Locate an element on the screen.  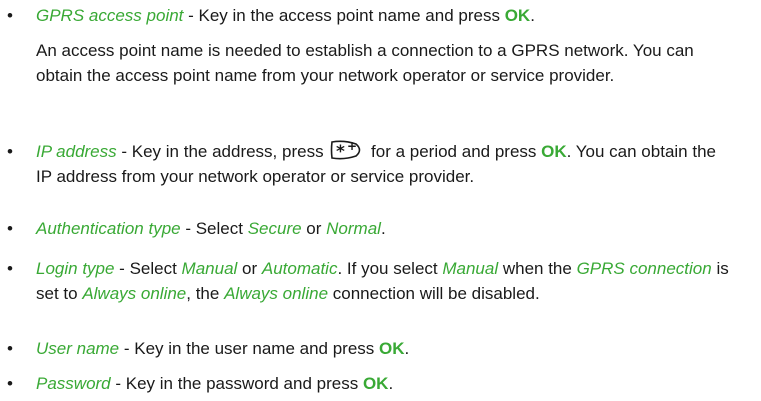
term: GPRS access point is located at coordinates (110, 15).